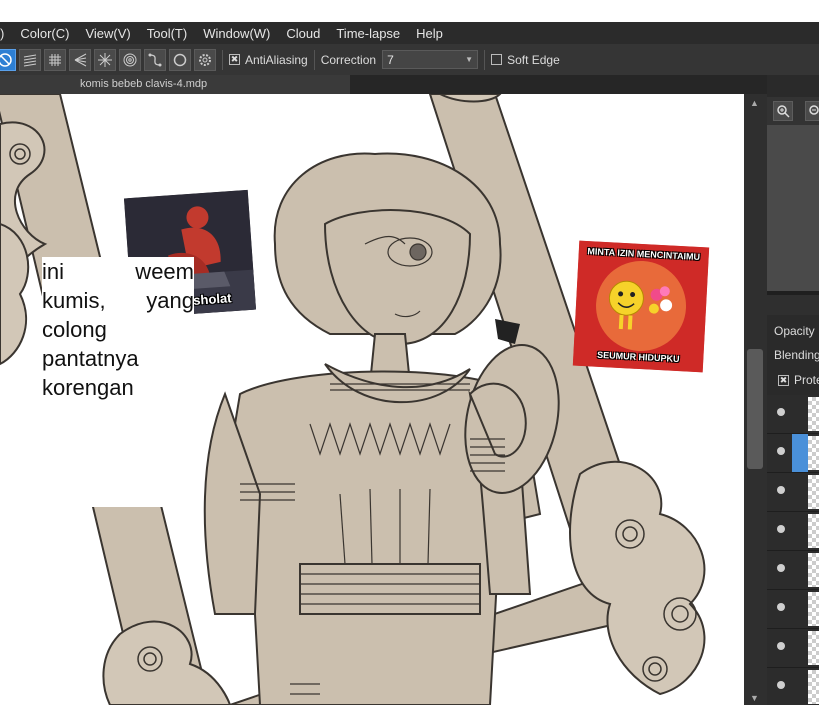 The height and width of the screenshot is (705, 819). I want to click on ellipse-ruler-button, so click(180, 59).